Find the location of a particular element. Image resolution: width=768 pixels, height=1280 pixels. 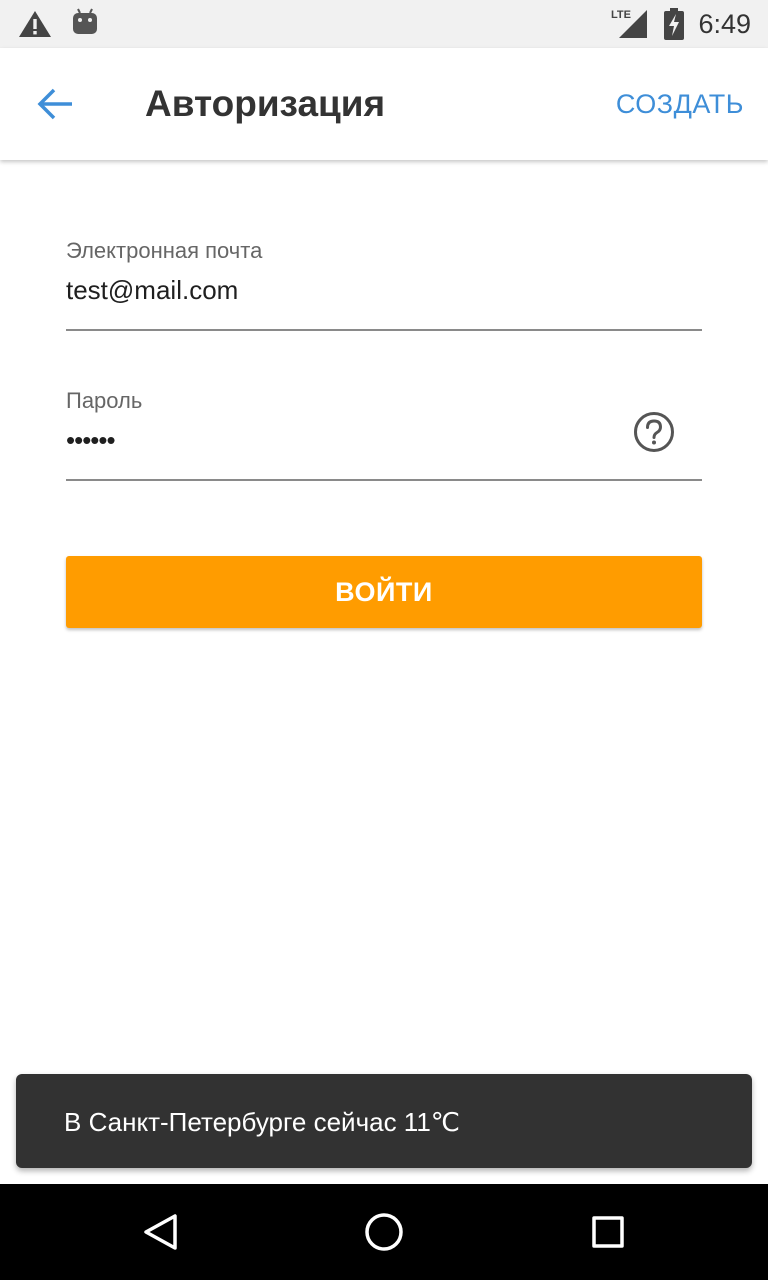

back-button is located at coordinates (56, 104).